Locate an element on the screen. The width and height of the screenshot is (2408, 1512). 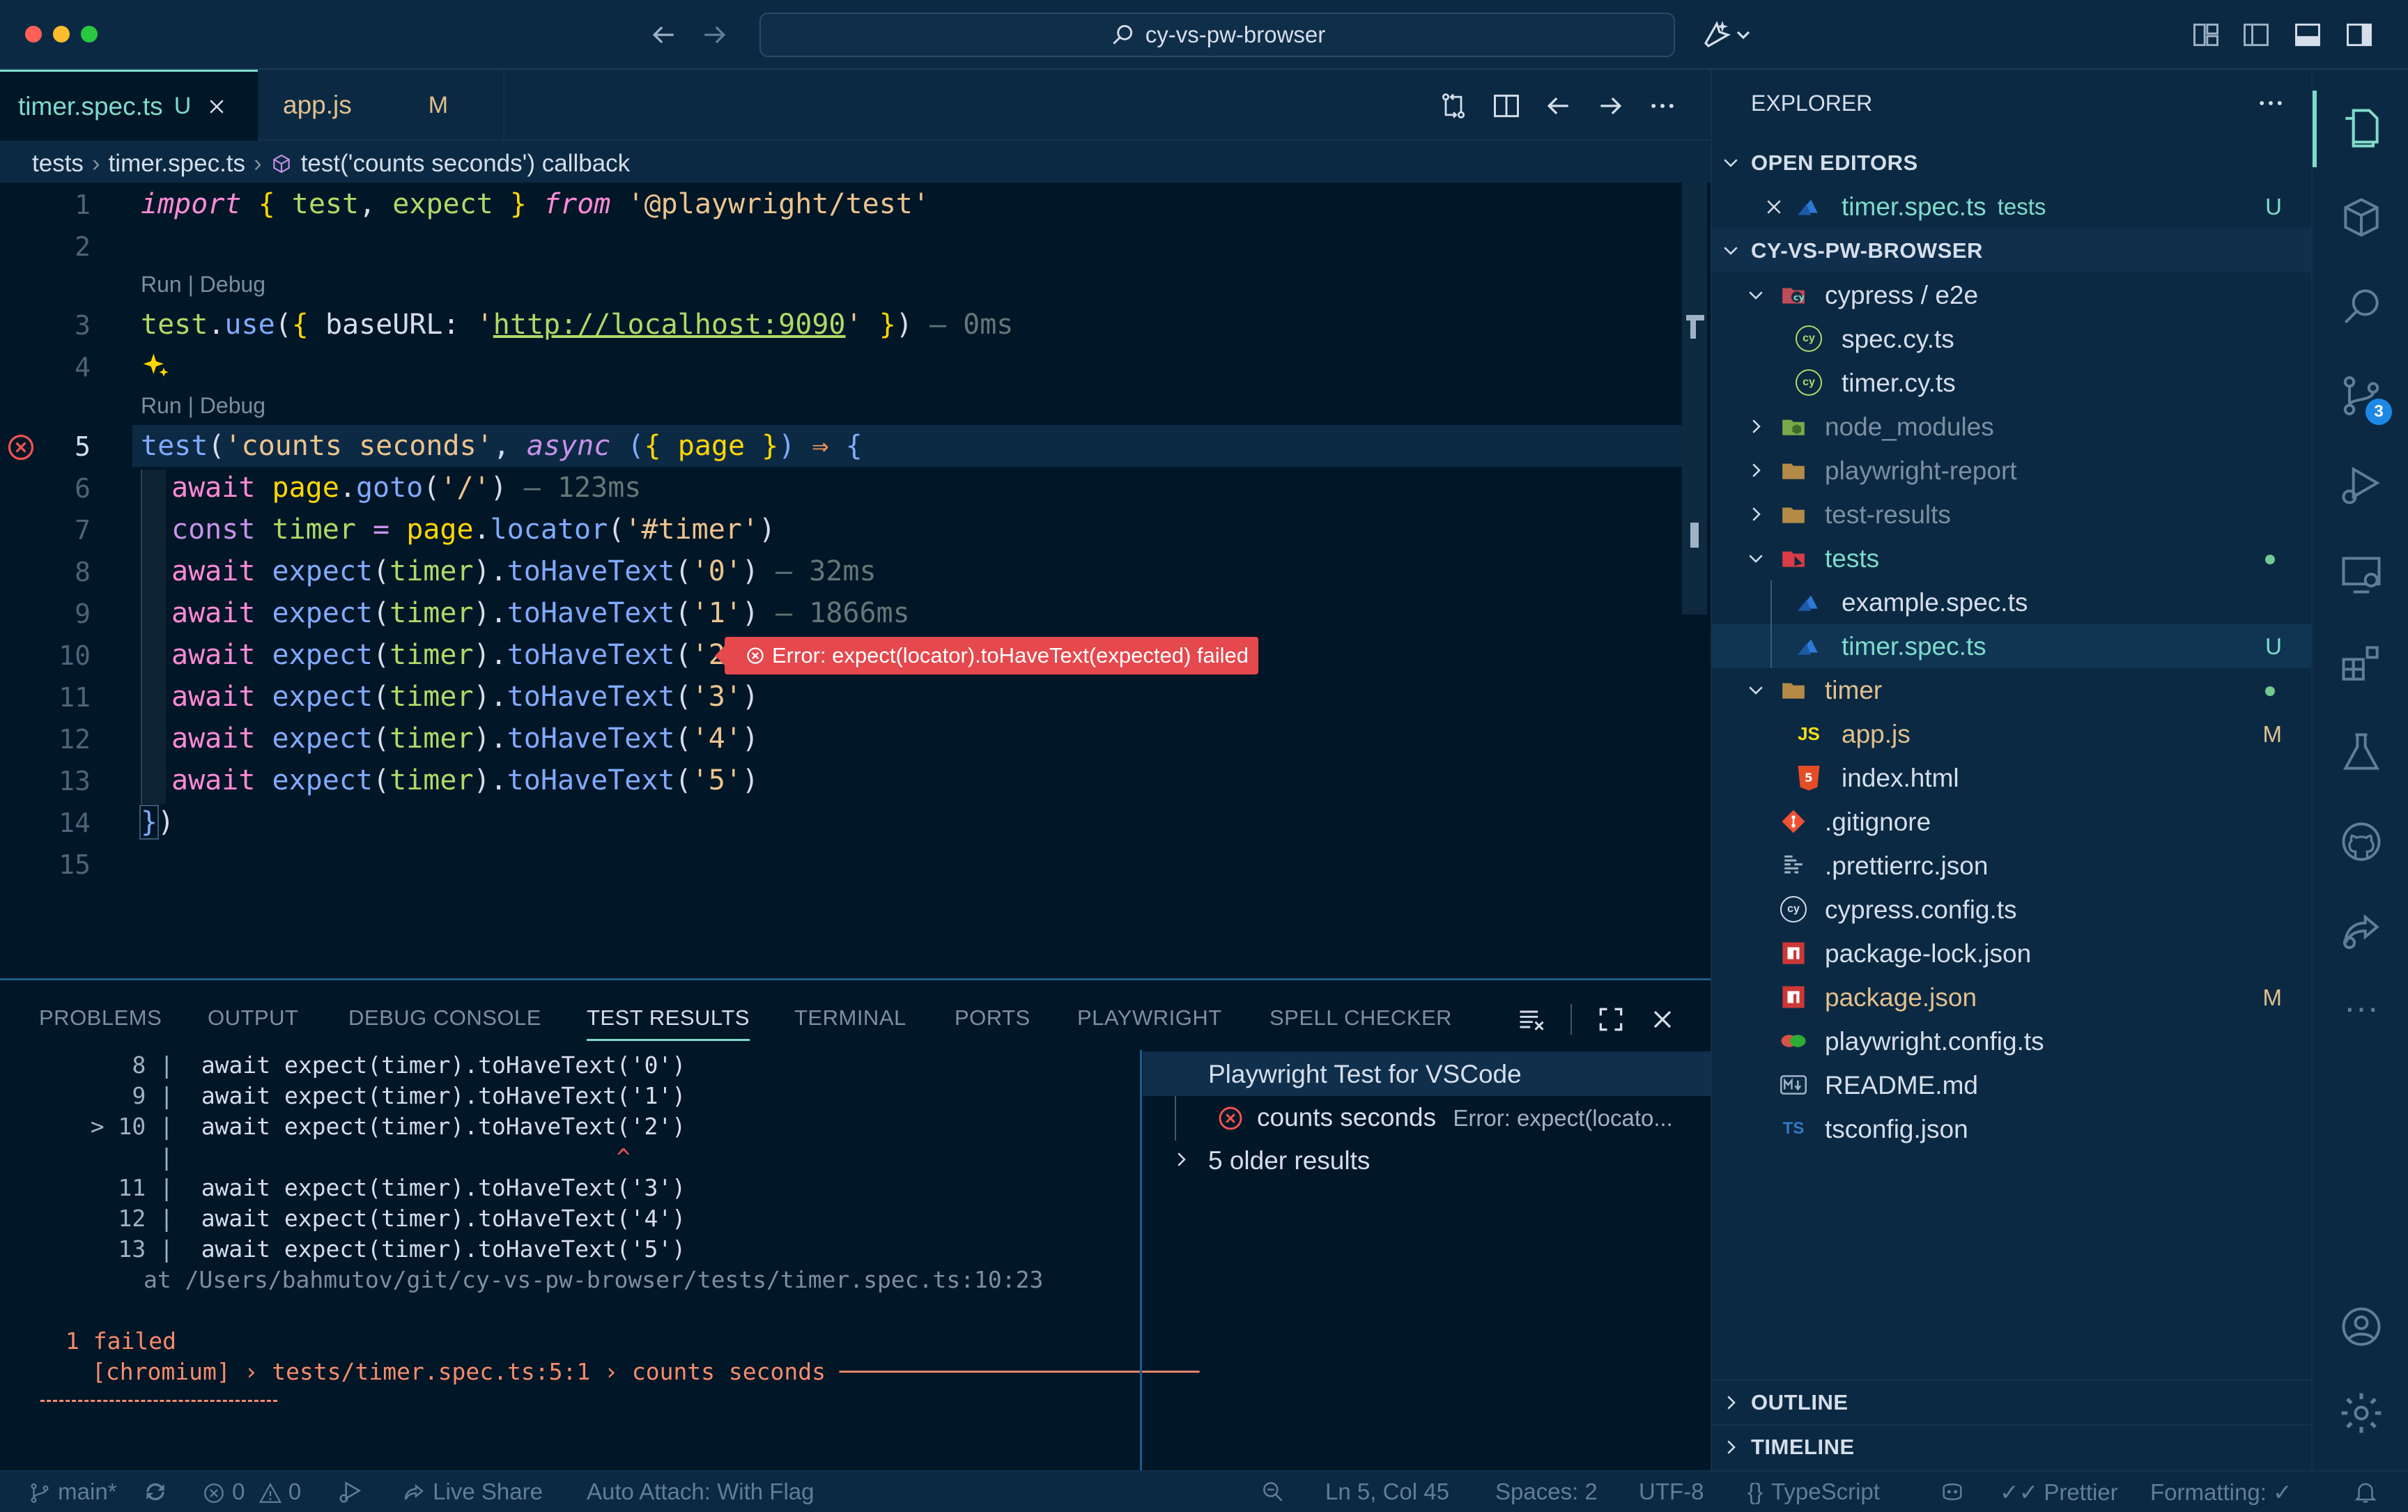
command-center-search: cy-vs-pw-browser is located at coordinates (1217, 35).